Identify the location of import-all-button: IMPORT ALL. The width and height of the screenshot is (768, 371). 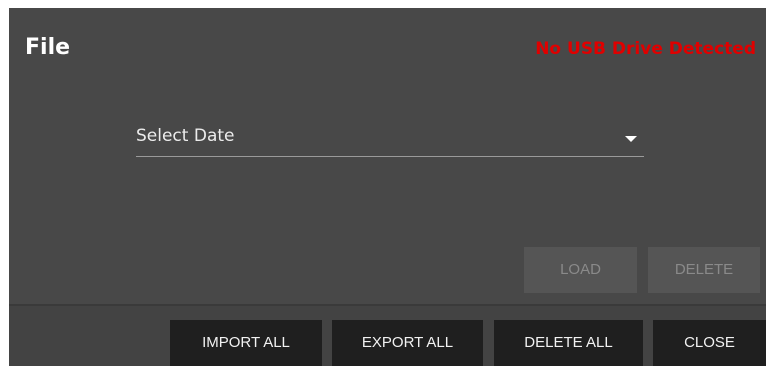
(246, 343).